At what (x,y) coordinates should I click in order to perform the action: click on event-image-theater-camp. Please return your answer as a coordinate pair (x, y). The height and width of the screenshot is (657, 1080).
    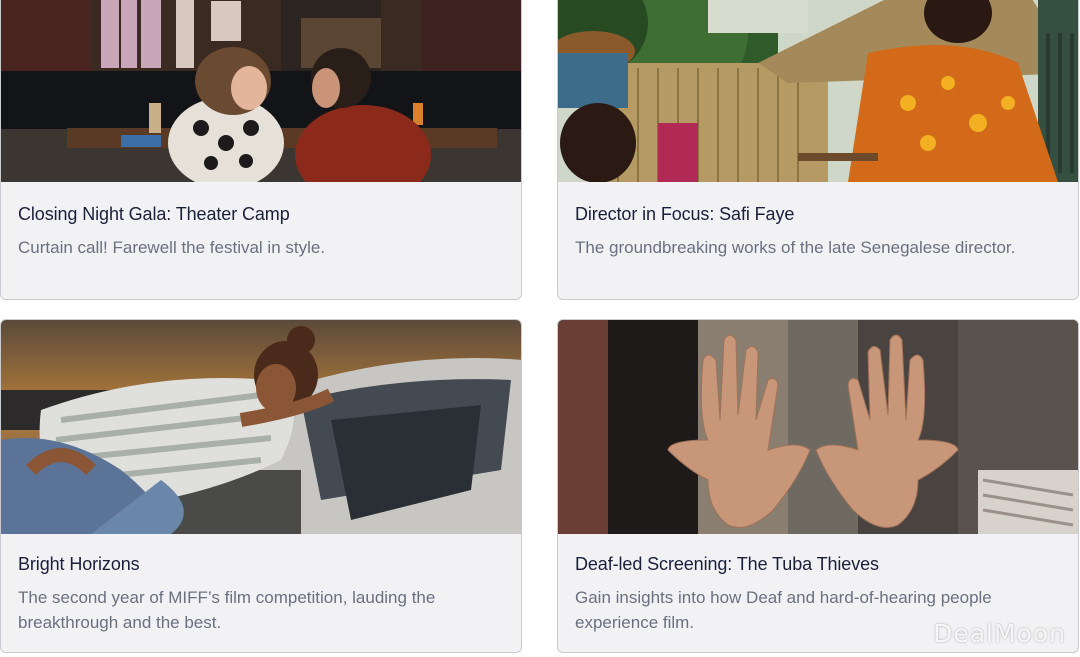
    Looking at the image, I should click on (261, 91).